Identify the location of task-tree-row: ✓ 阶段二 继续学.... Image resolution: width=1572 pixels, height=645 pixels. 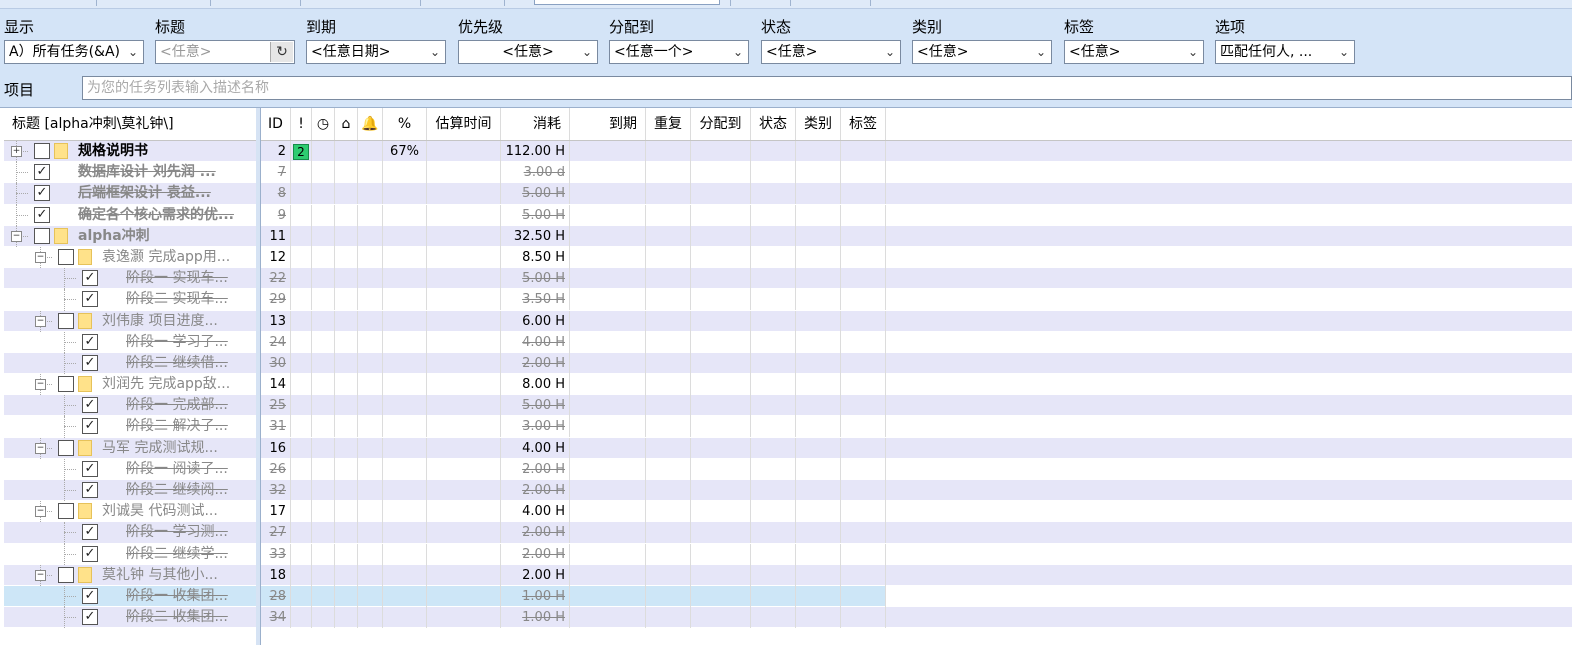
(130, 554).